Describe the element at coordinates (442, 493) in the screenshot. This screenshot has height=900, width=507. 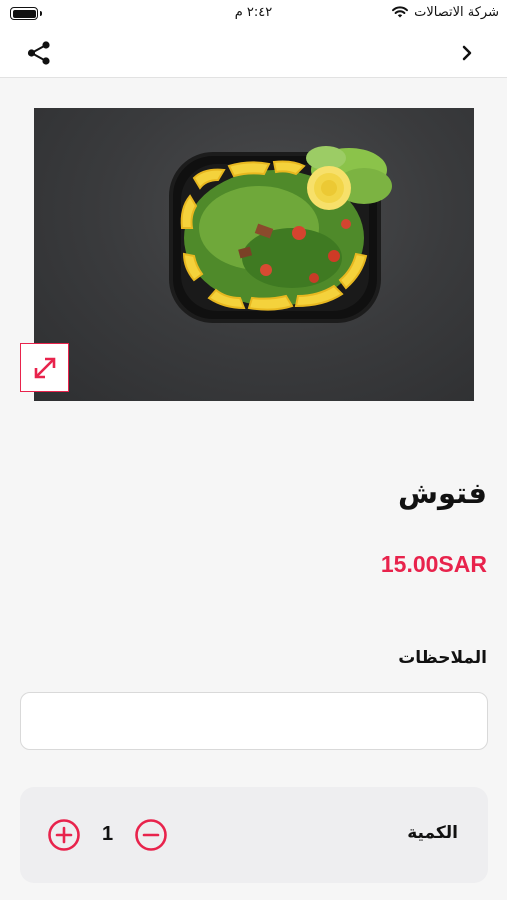
I see `product-name: فتوش` at that location.